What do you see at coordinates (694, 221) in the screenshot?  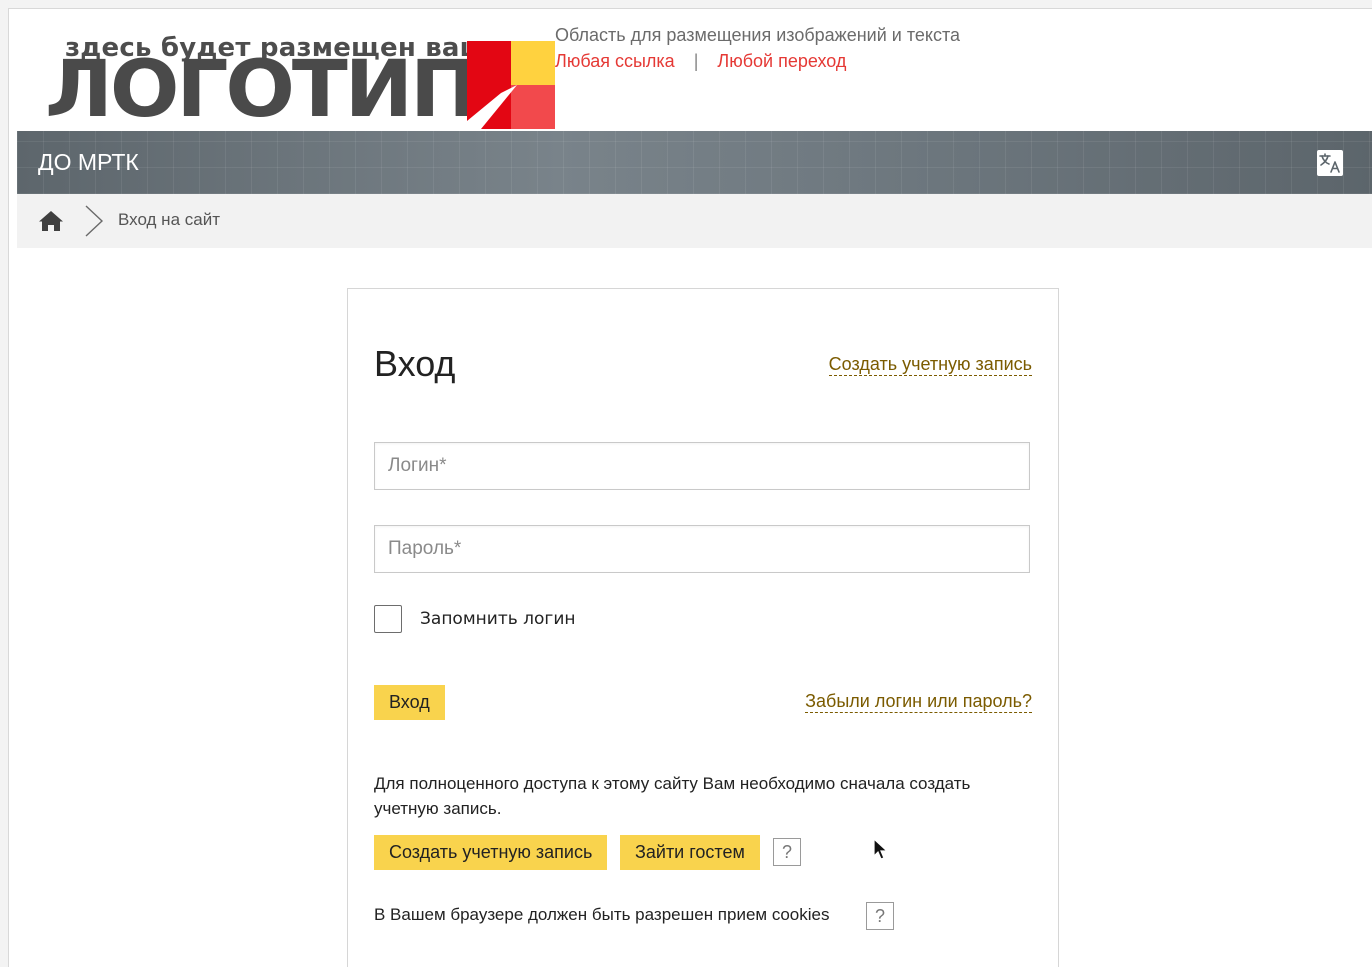 I see `breadcrumb: Вход на сайт` at bounding box center [694, 221].